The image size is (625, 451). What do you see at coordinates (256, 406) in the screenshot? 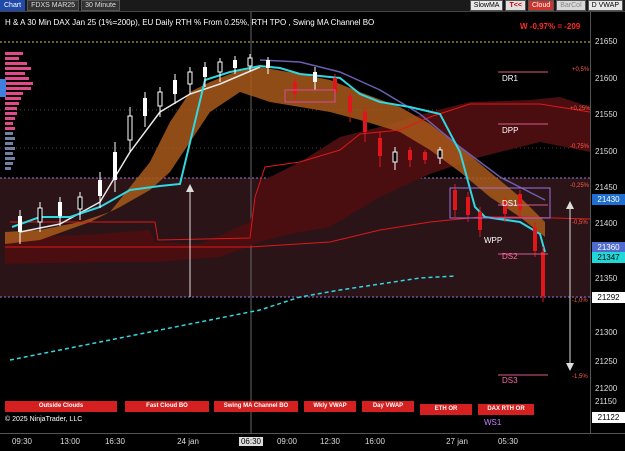
I see `swing-ma-channel-bo-button: Swing MA Channel BO` at bounding box center [256, 406].